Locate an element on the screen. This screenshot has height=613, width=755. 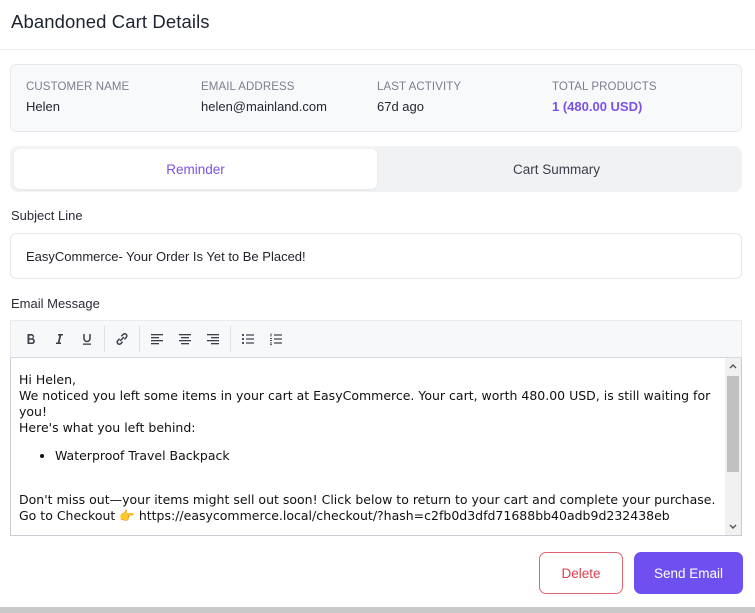
page-title: Abandoned Cart Details is located at coordinates (110, 21).